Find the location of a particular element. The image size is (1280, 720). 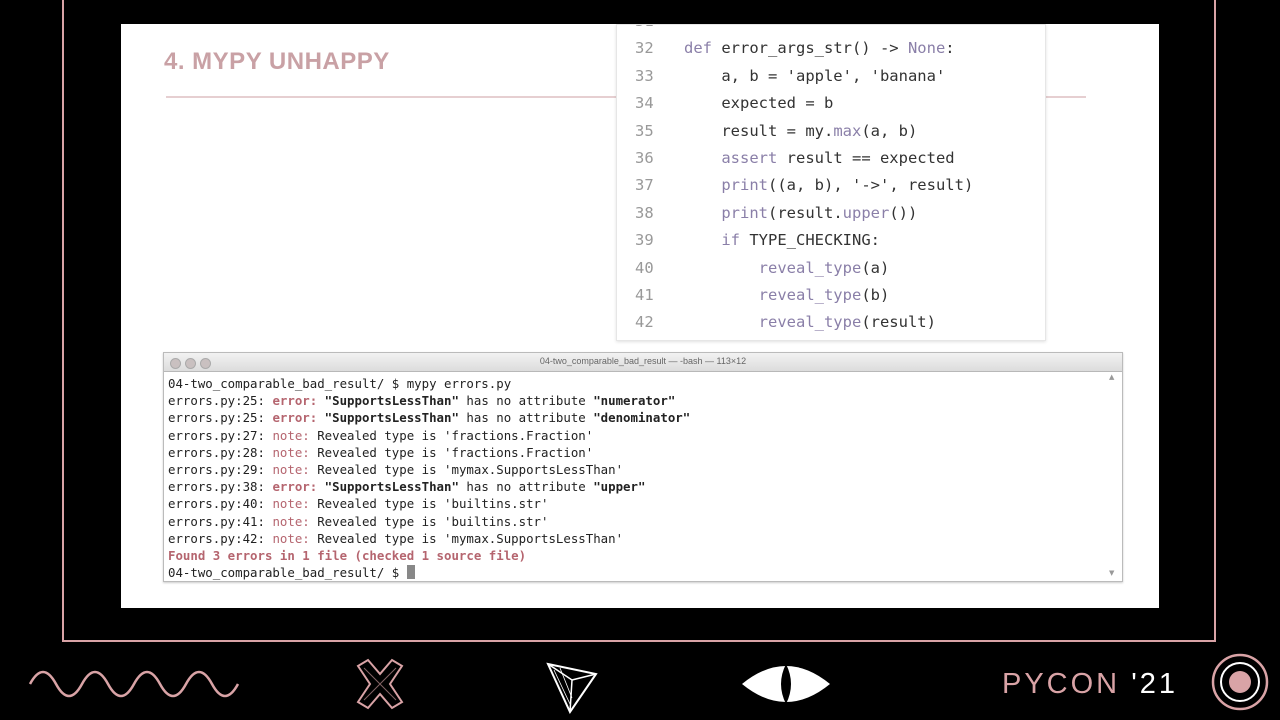

line-number: 34 is located at coordinates (644, 103).